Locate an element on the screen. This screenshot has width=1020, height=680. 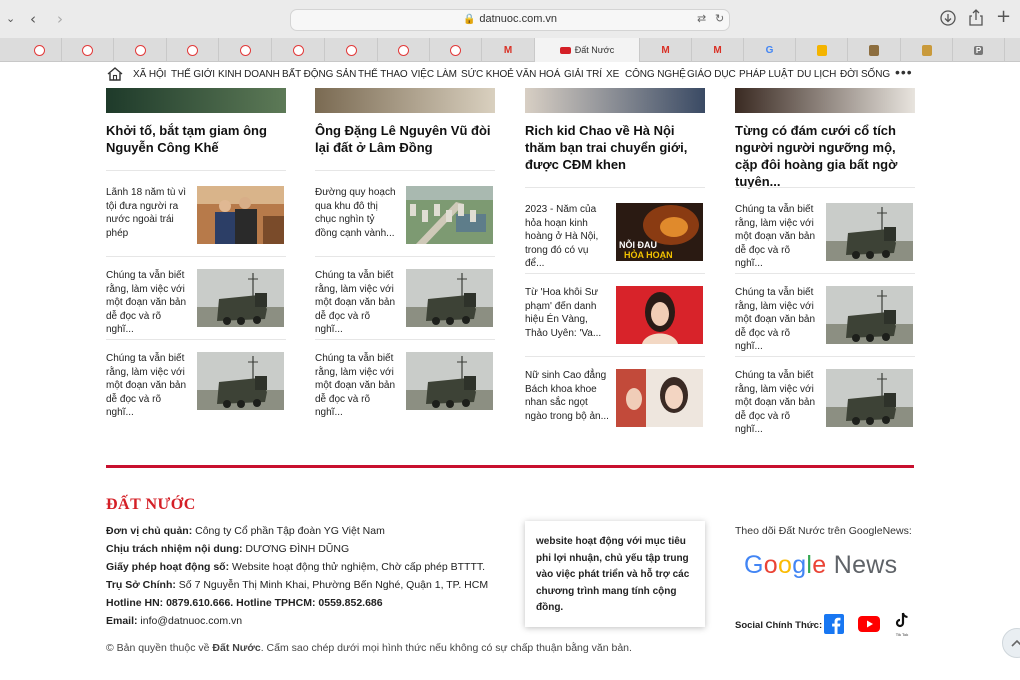
reload-icon: ↻ is located at coordinates (719, 18).